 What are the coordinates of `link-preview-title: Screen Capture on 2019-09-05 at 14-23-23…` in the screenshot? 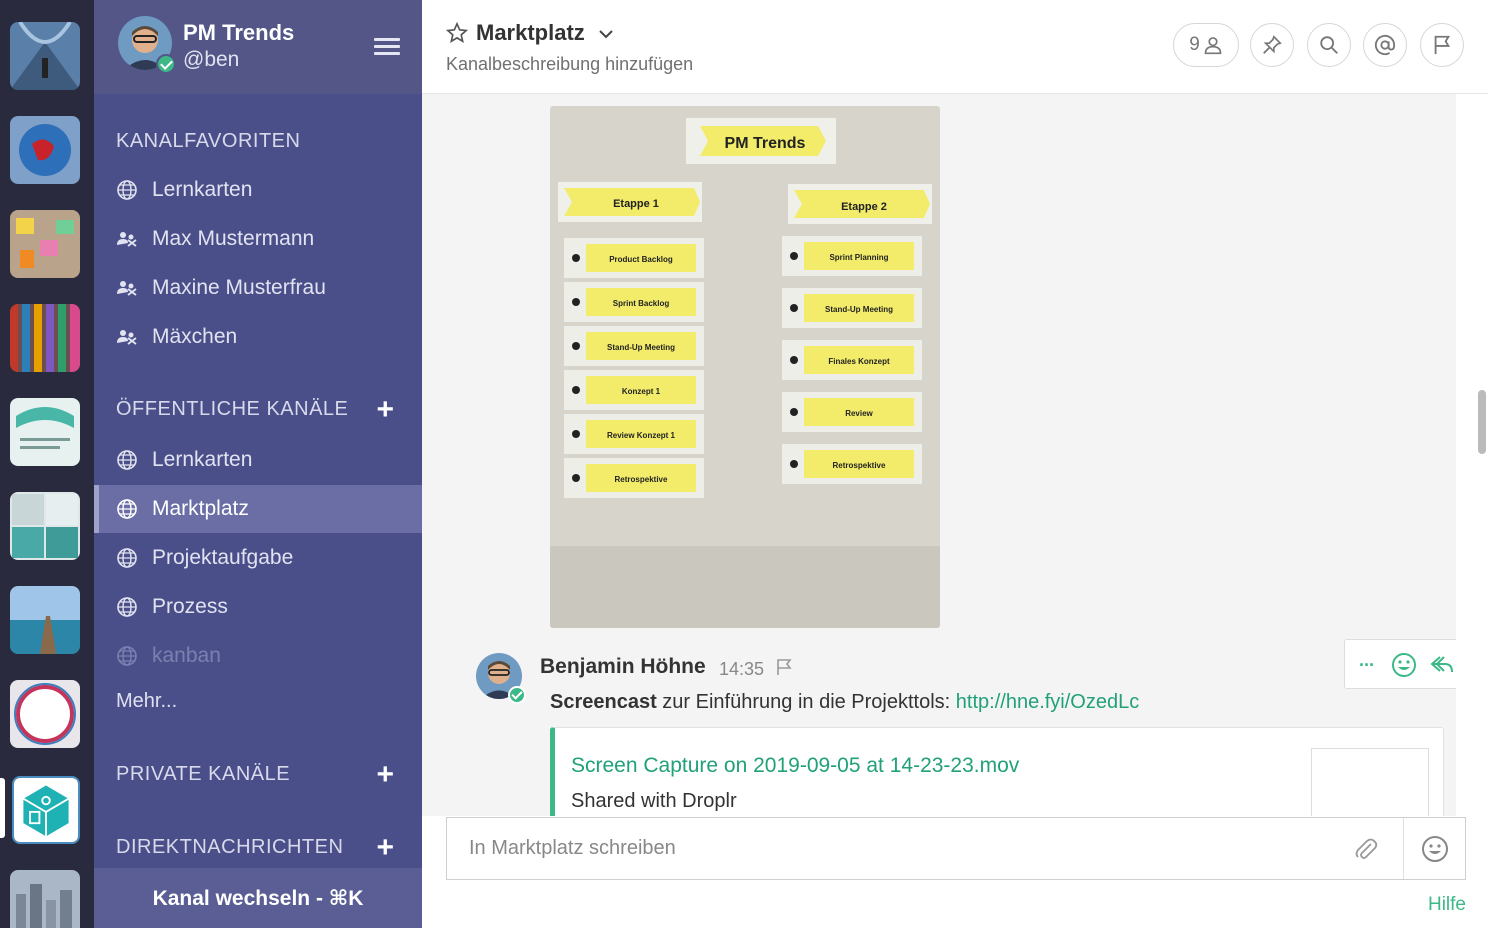 It's located at (795, 766).